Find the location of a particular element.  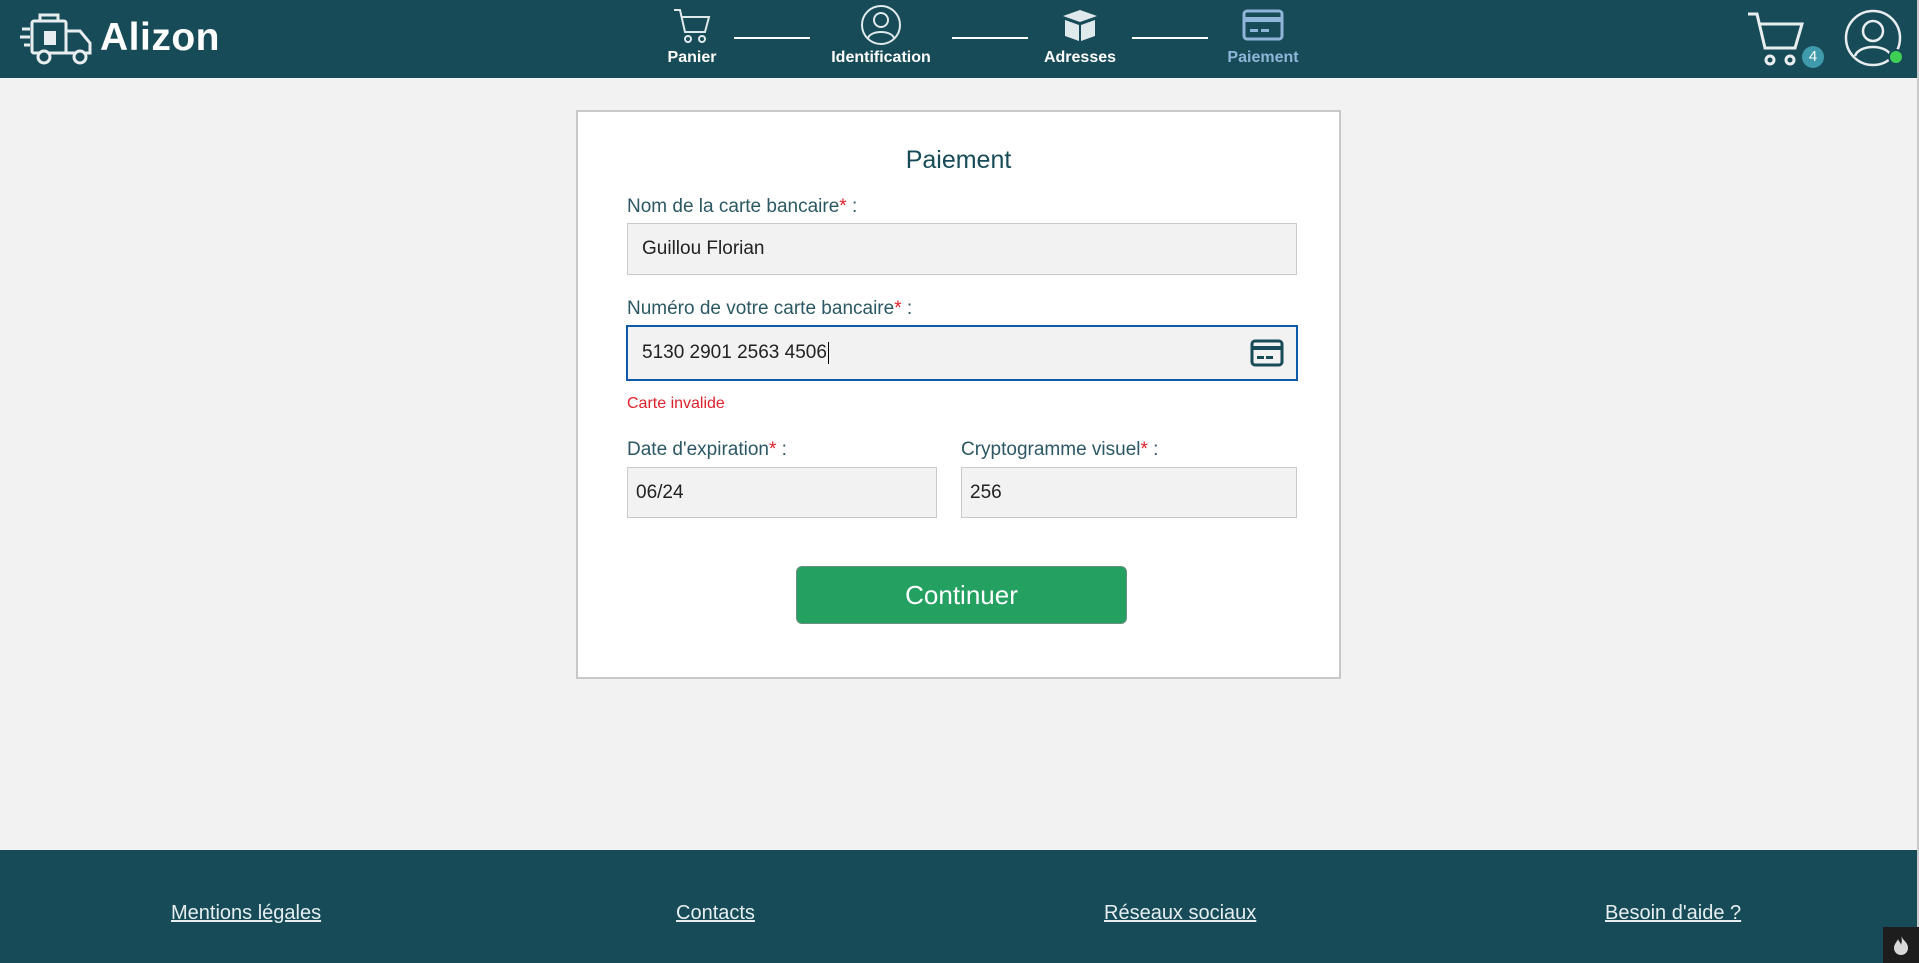

card-name-label: Nom de la carte bancaire* : is located at coordinates (742, 207).